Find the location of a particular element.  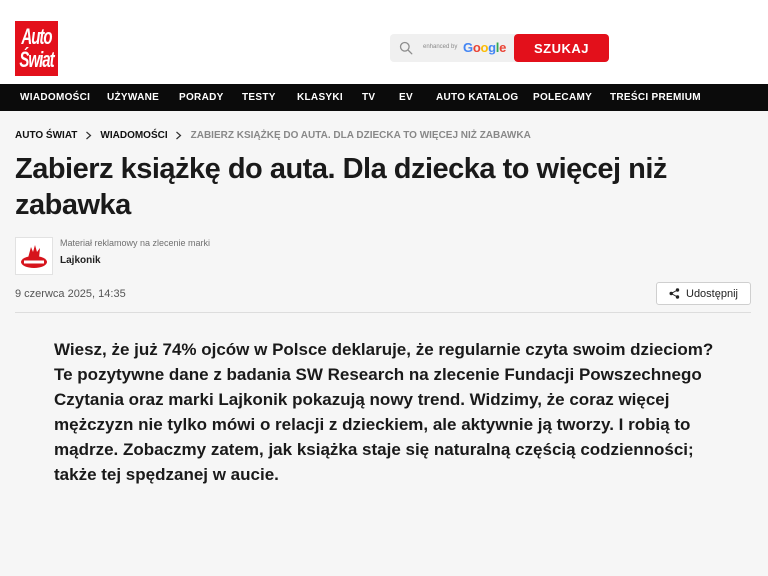

breadcrumb-wiadomosci: WIADOMOŚCI is located at coordinates (133, 135).